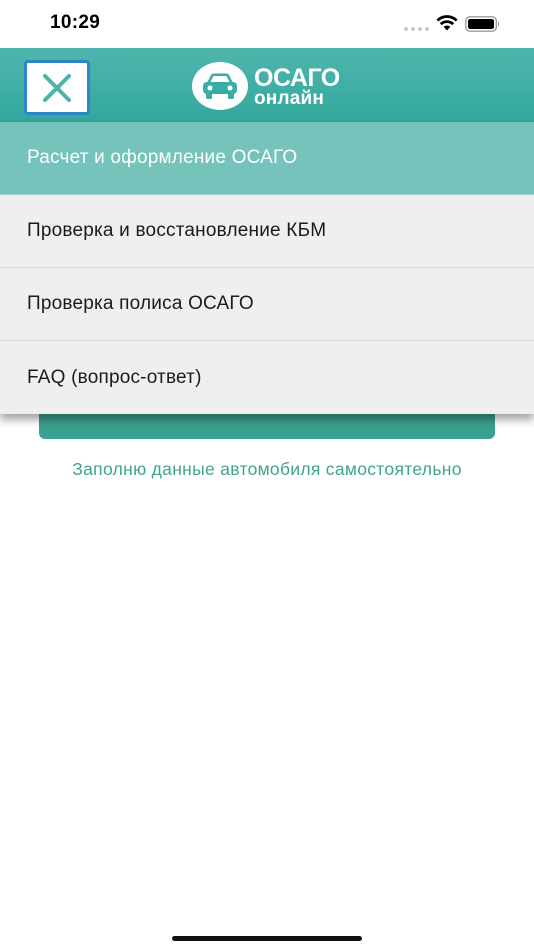  What do you see at coordinates (114, 377) in the screenshot?
I see `menu-item-label: FAQ (вопрос-ответ)` at bounding box center [114, 377].